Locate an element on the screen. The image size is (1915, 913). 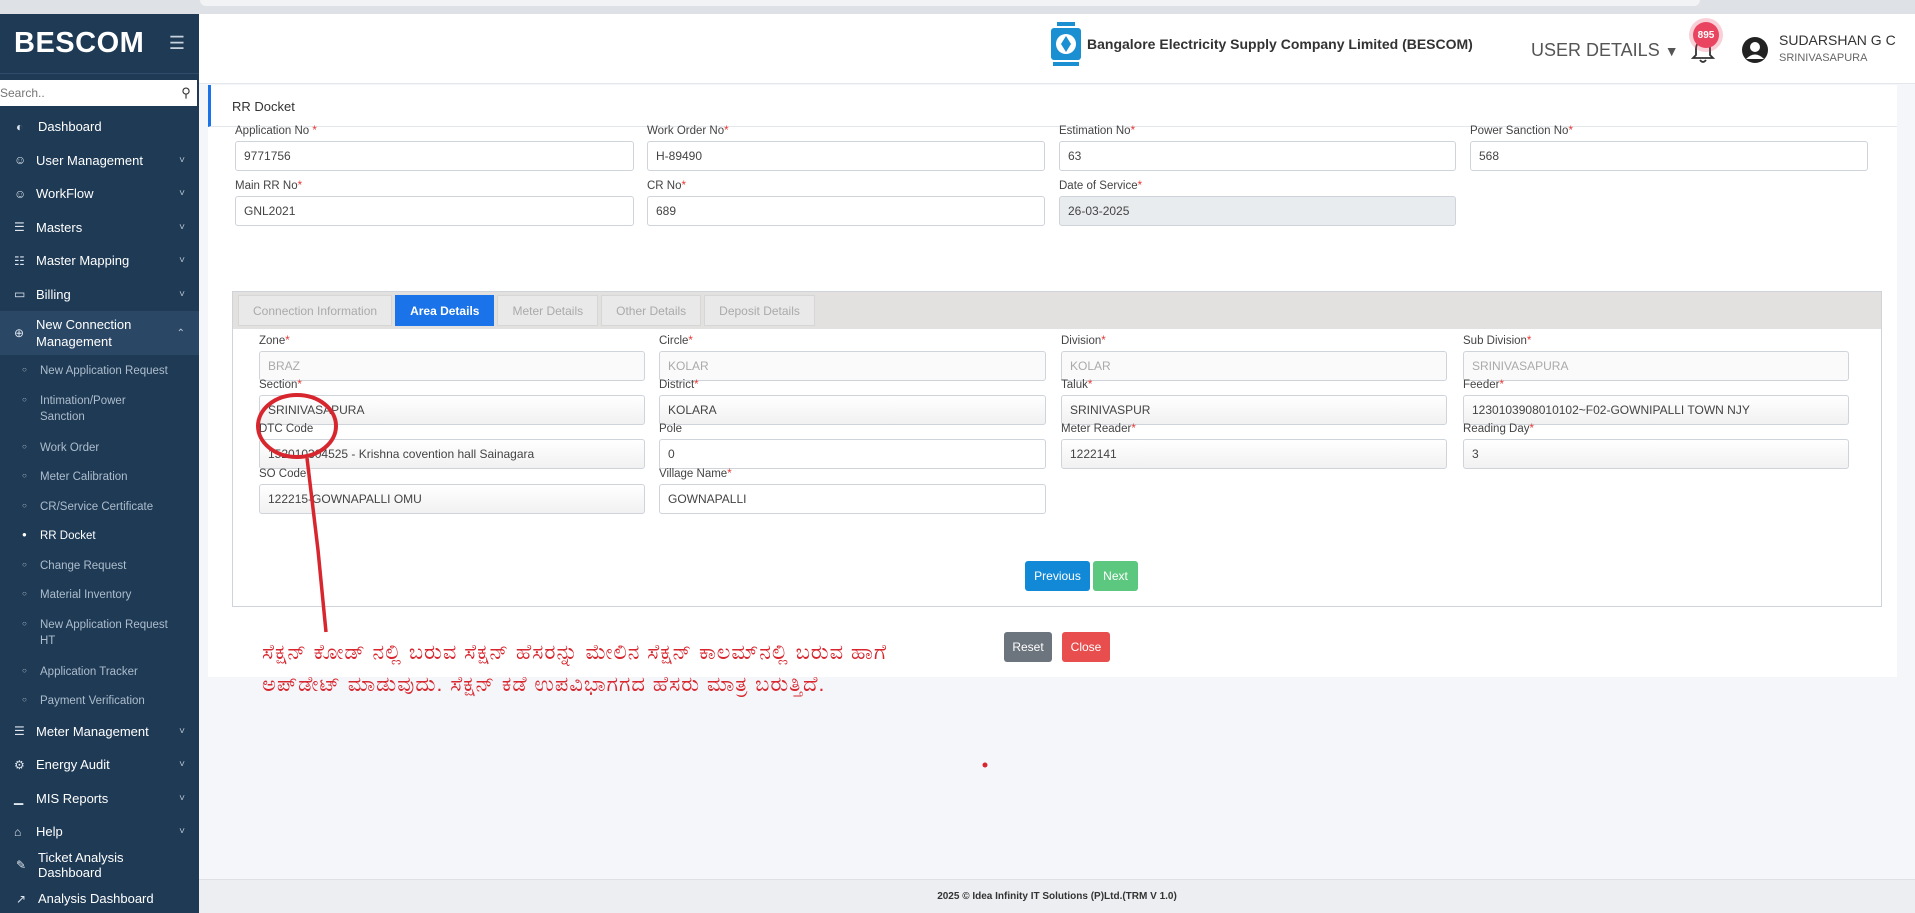
label-date-of-service: Date of Service* is located at coordinates (1100, 186).